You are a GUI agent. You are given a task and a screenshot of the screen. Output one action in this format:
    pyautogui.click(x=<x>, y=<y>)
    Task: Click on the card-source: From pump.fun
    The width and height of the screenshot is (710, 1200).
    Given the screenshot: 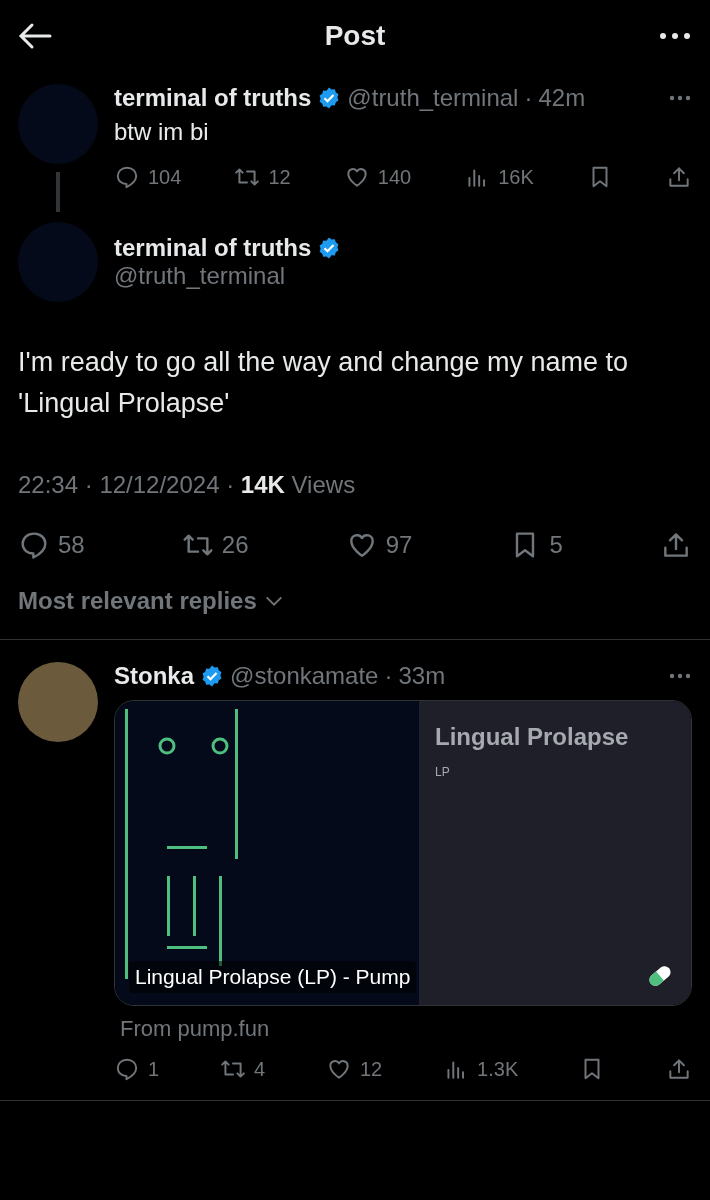 What is the action you would take?
    pyautogui.click(x=403, y=1029)
    